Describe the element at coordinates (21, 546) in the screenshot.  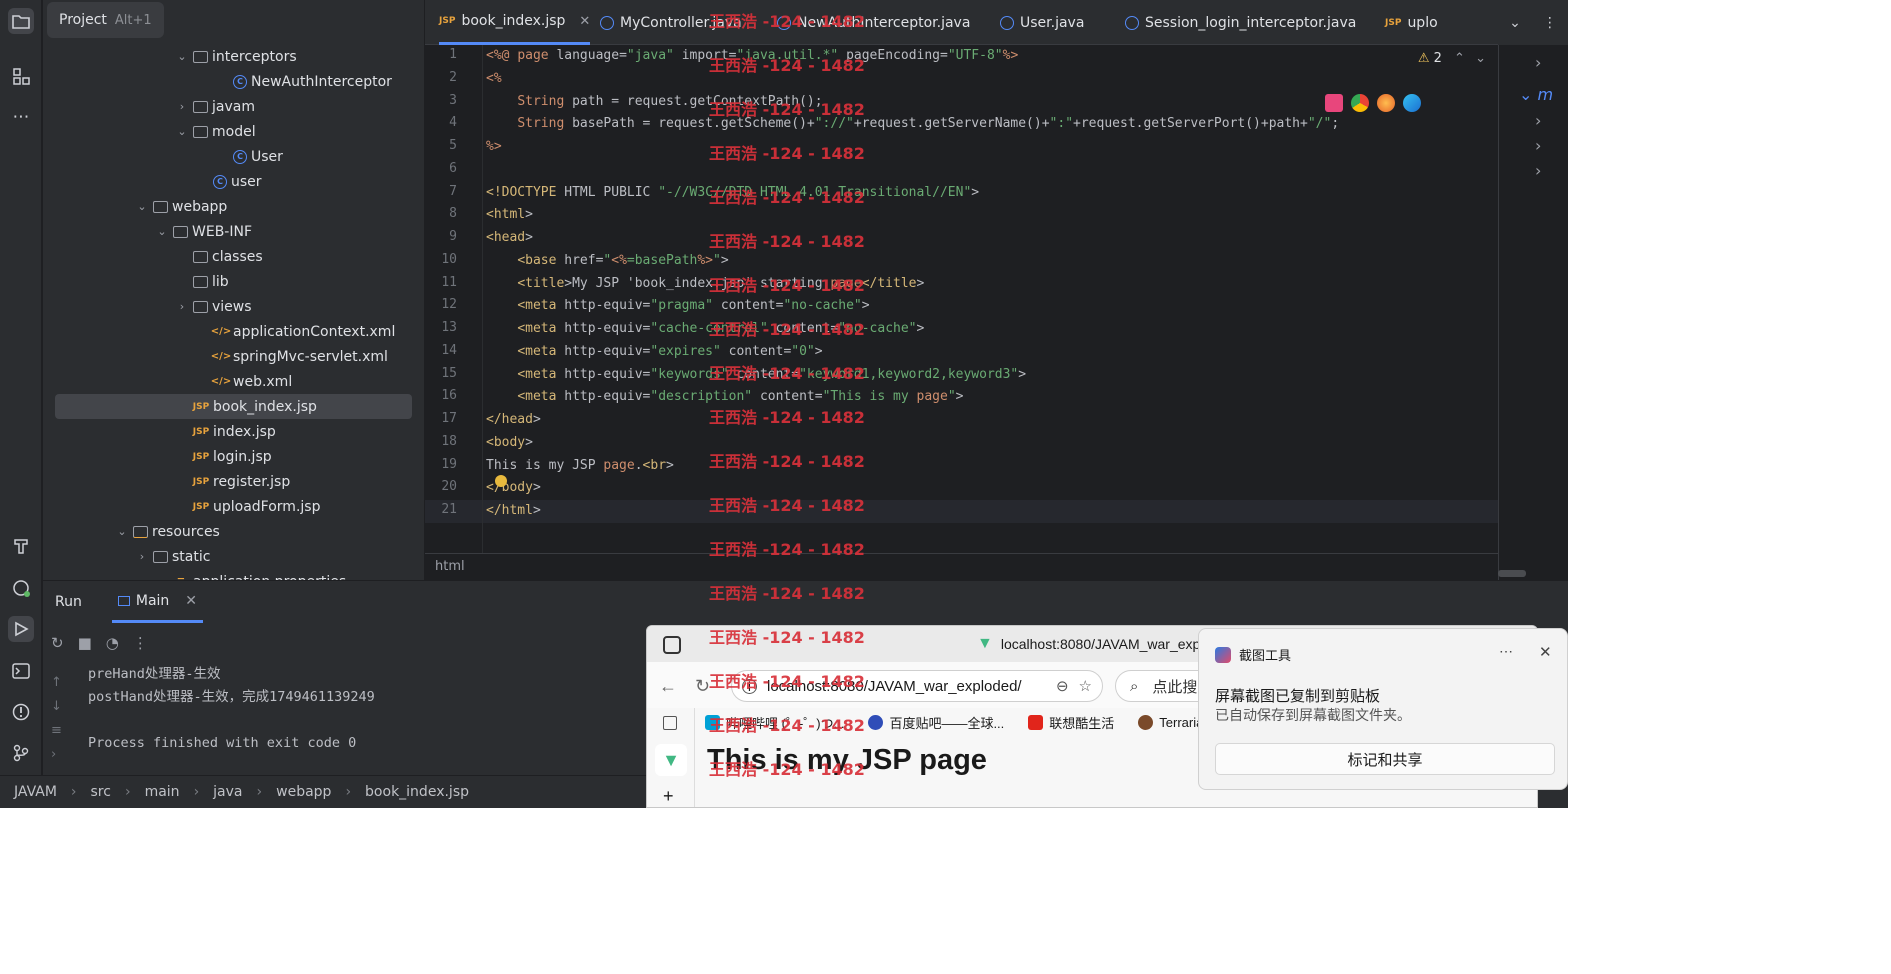
I see `build-hammer-icon` at that location.